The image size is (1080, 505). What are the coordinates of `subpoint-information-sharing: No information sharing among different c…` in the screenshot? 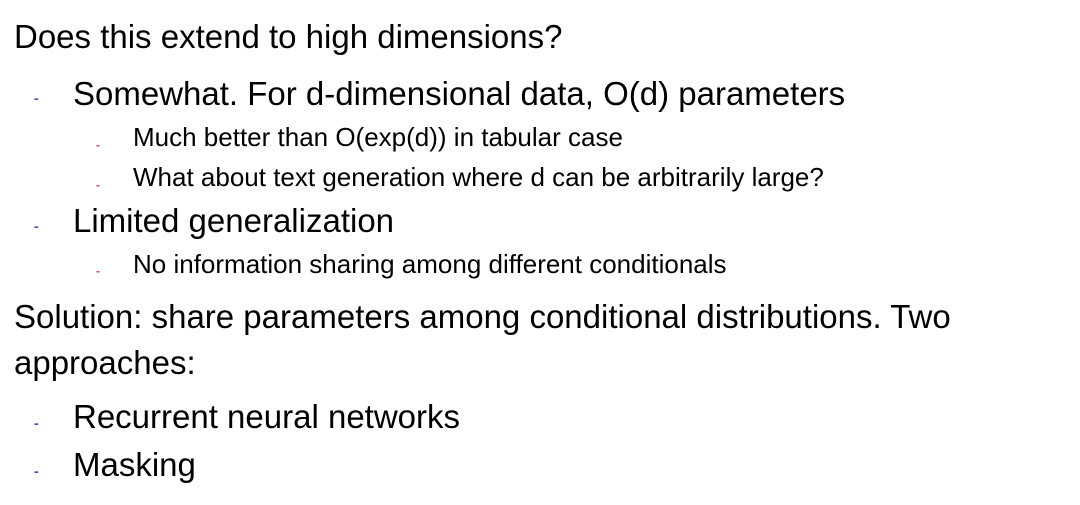 It's located at (430, 264).